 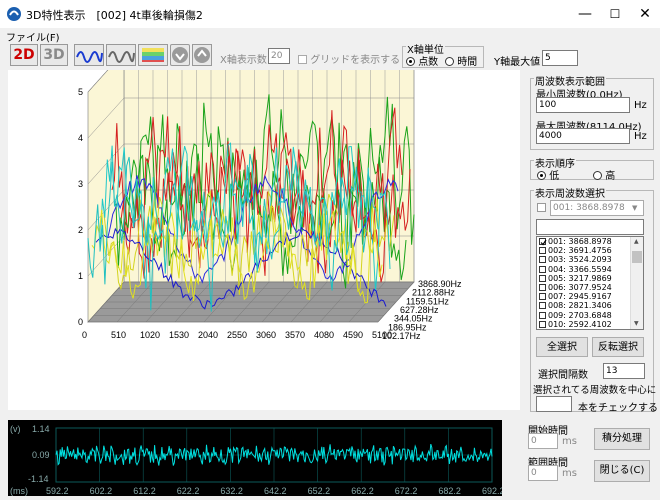 I want to click on prev-button, so click(x=180, y=55).